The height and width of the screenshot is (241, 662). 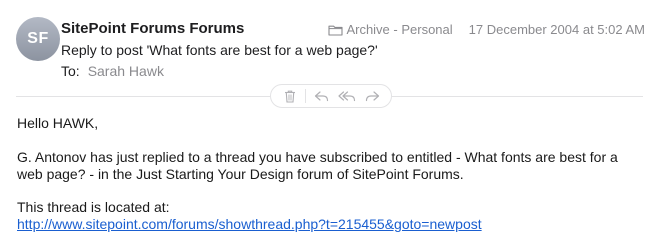 I want to click on message-toolbar, so click(x=331, y=96).